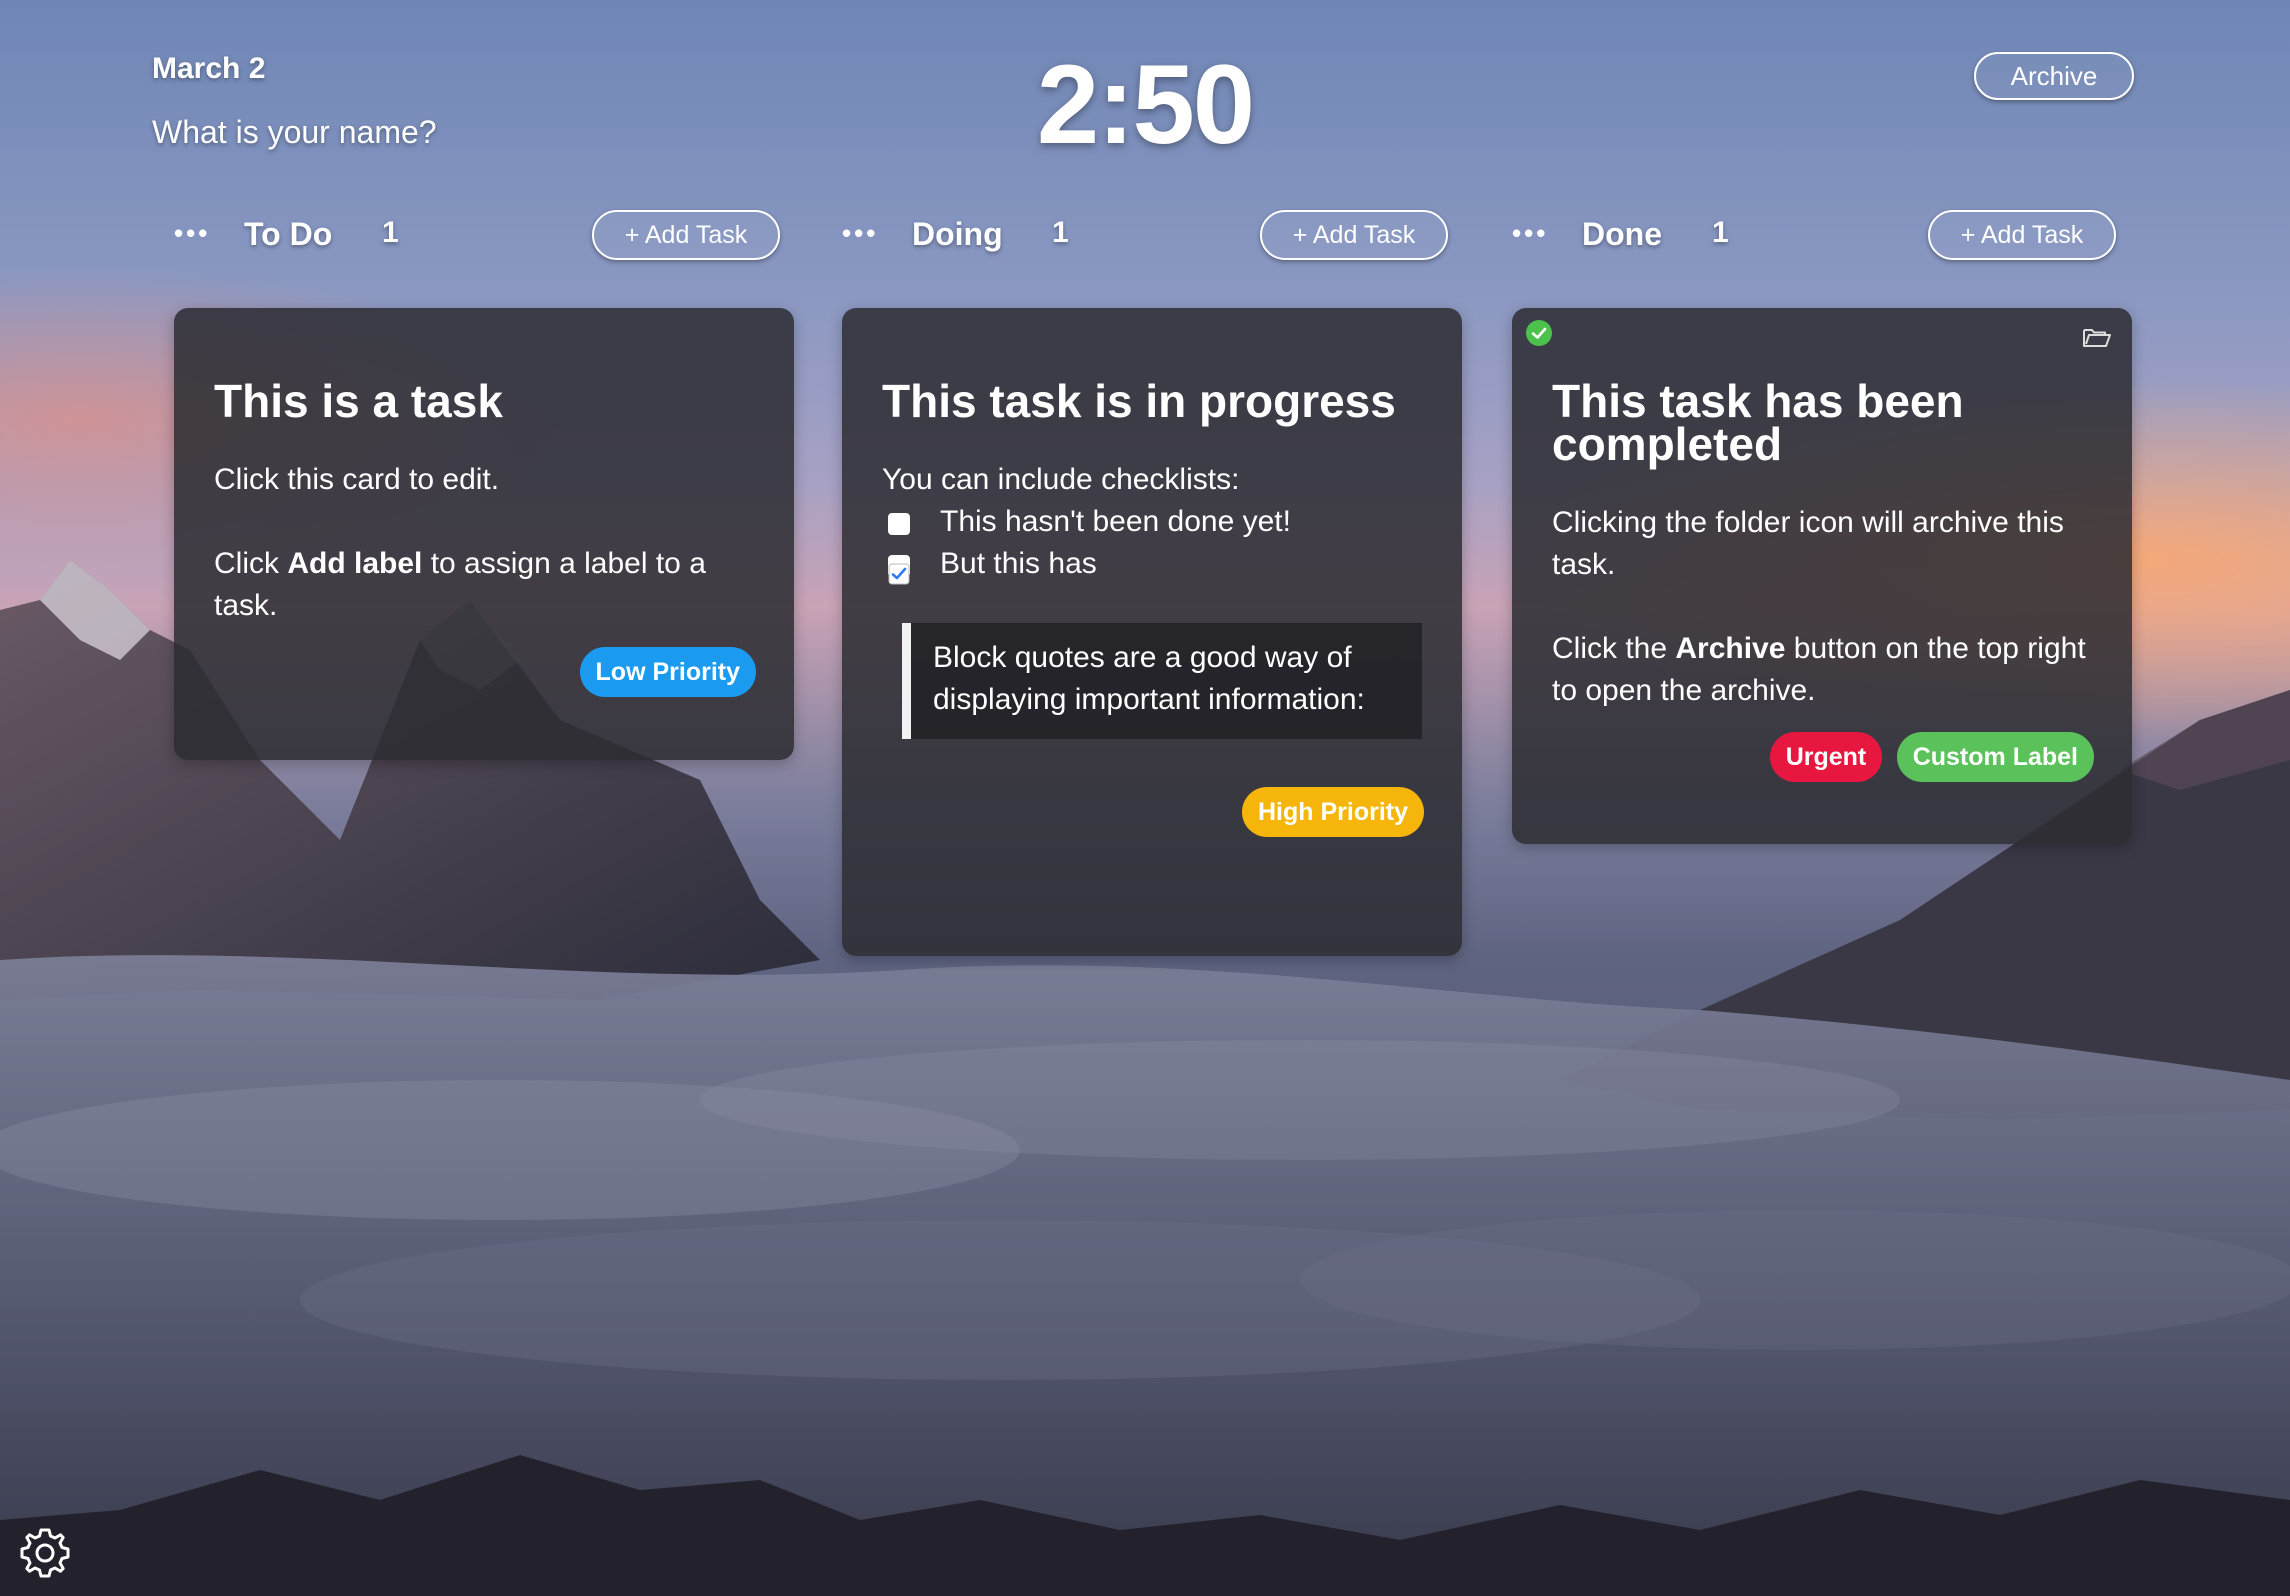 This screenshot has width=2290, height=1596. Describe the element at coordinates (1332, 812) in the screenshot. I see `label-high-priority: High Priority` at that location.